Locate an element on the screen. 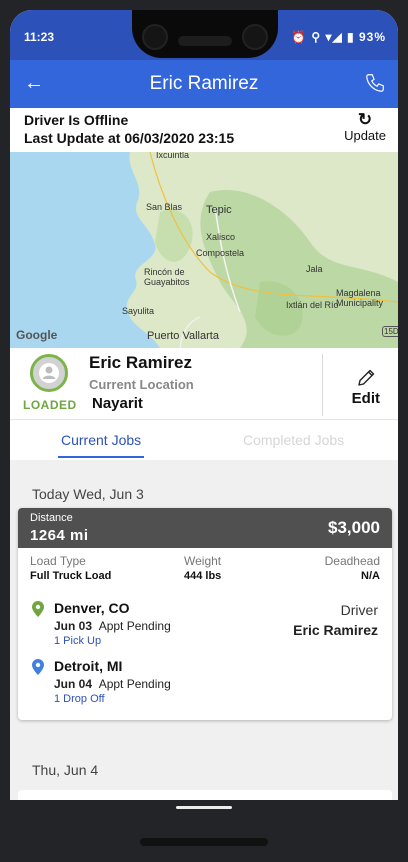 This screenshot has height=862, width=408. jobs-tabs: Current Jobs Completed Jobs is located at coordinates (204, 440).